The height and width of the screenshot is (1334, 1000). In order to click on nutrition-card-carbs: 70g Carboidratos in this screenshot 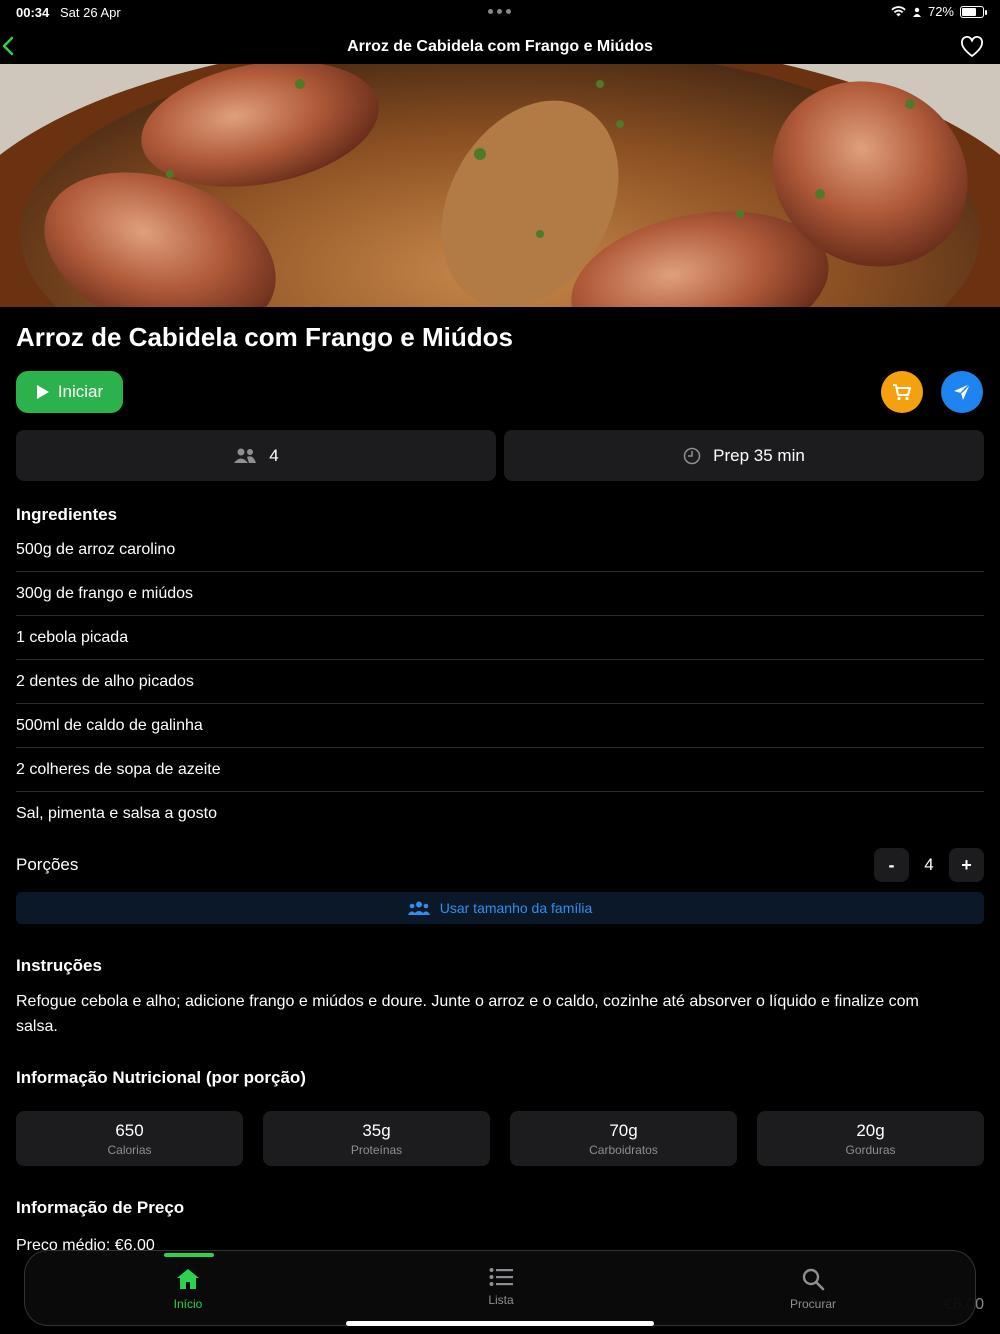, I will do `click(623, 1138)`.